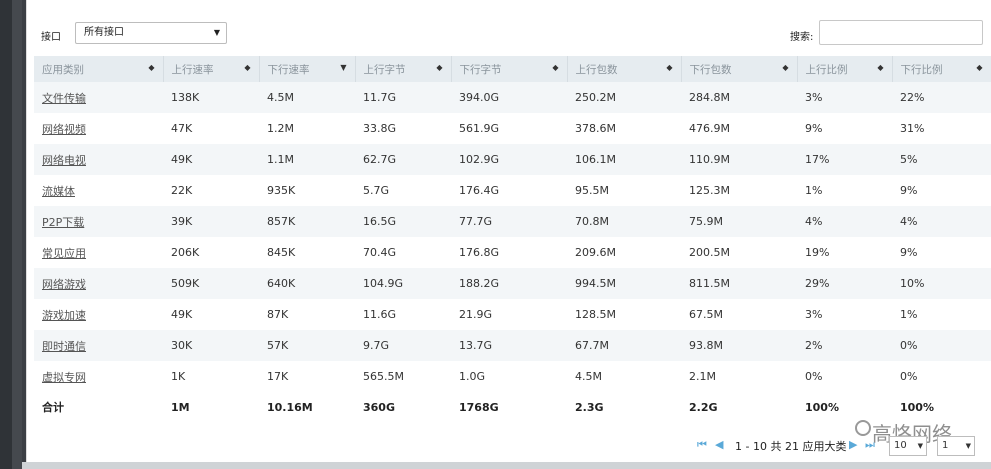 Image resolution: width=991 pixels, height=469 pixels. What do you see at coordinates (624, 159) in the screenshot?
I see `cell-up-packets: 106.1M` at bounding box center [624, 159].